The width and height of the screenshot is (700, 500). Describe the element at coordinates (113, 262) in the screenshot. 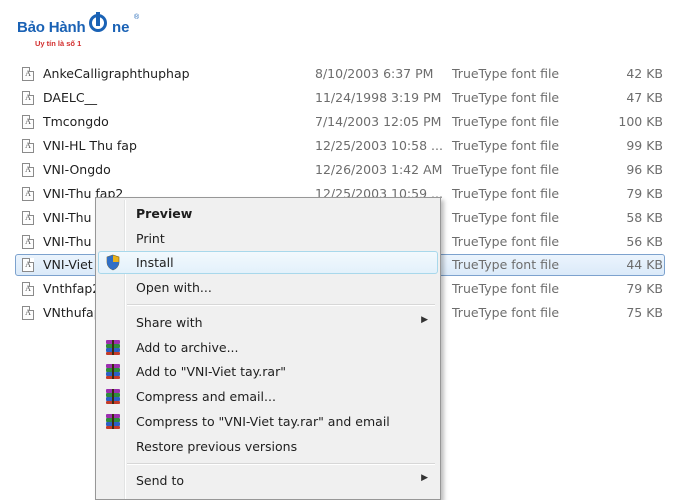

I see `uac-shield-icon` at that location.